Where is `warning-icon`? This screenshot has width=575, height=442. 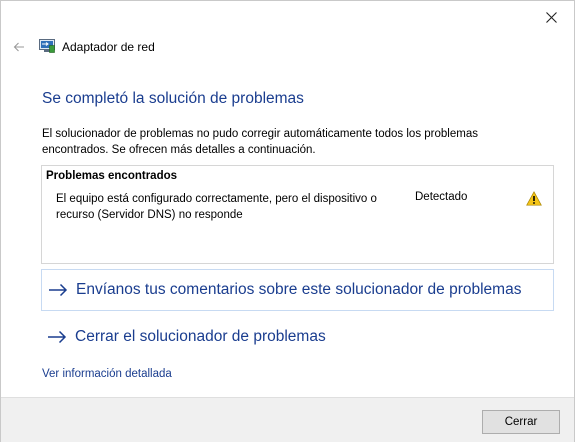
warning-icon is located at coordinates (534, 198).